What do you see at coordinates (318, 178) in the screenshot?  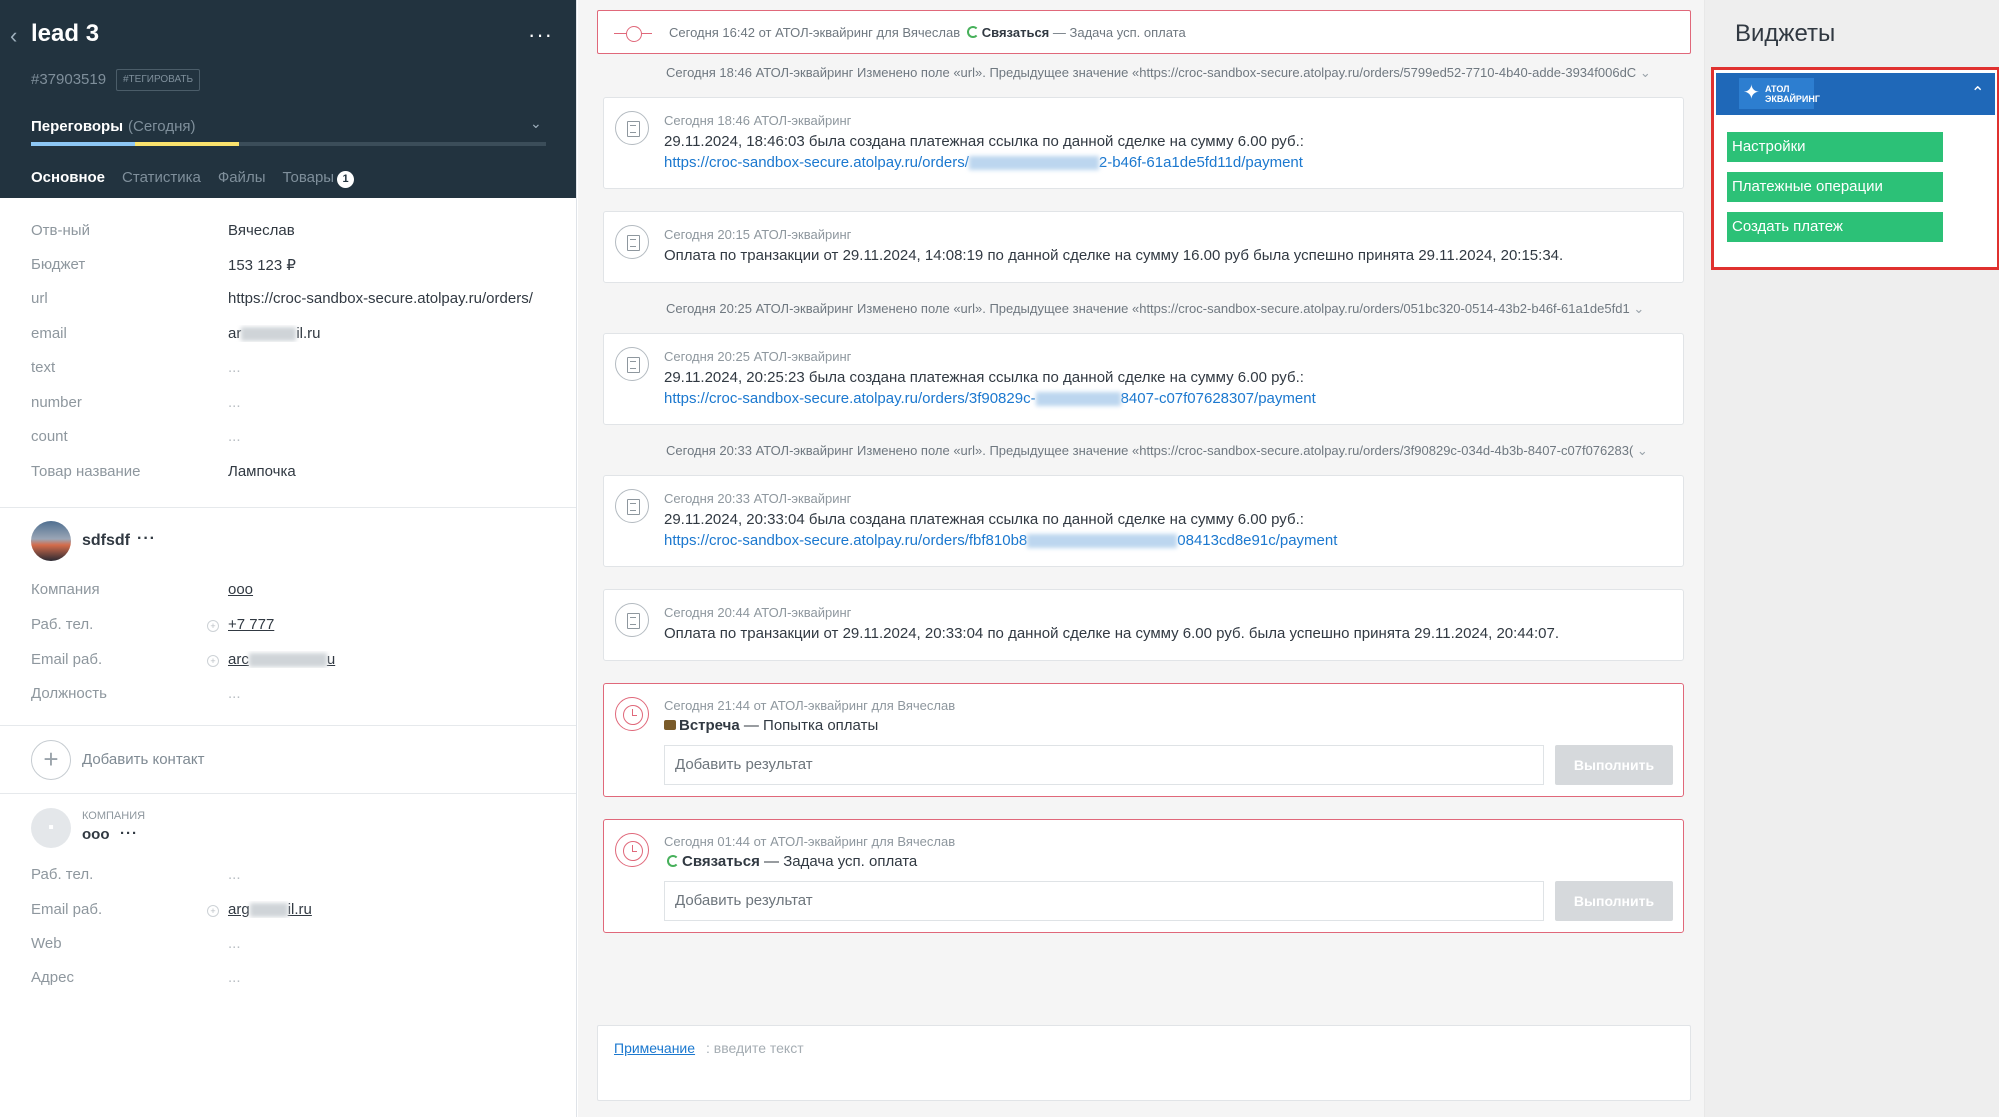 I see `tab-products: Товары 1` at bounding box center [318, 178].